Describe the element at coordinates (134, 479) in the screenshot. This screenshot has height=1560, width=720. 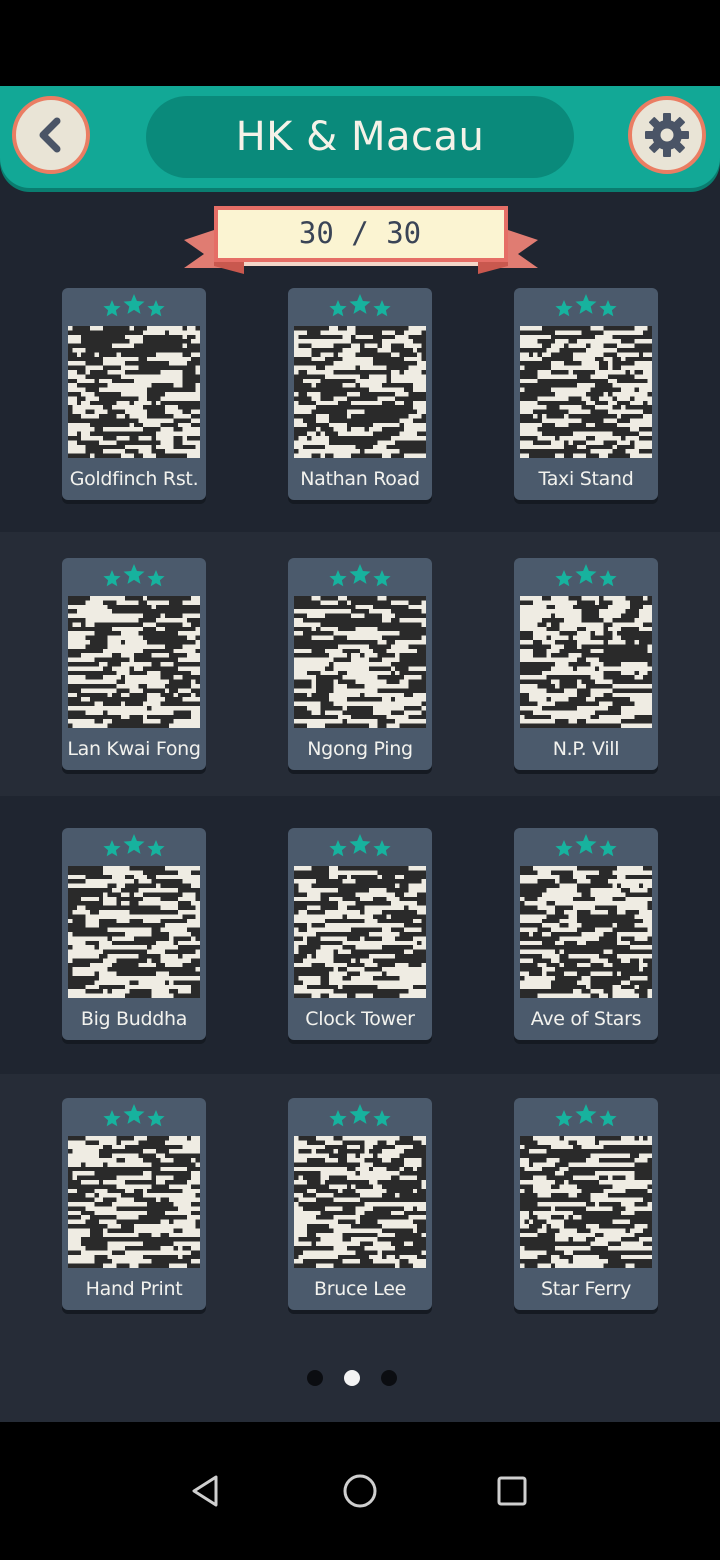
I see `level-label: Goldfinch Rst.` at that location.